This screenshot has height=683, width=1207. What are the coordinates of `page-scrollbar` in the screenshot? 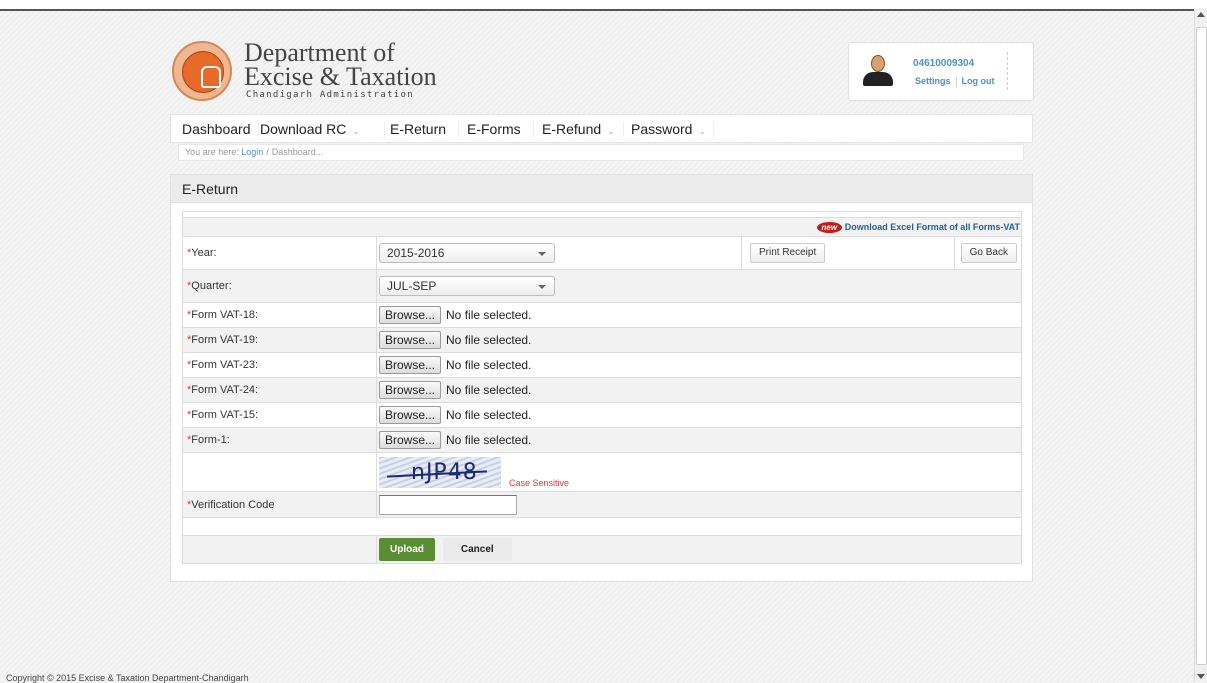 It's located at (1200, 345).